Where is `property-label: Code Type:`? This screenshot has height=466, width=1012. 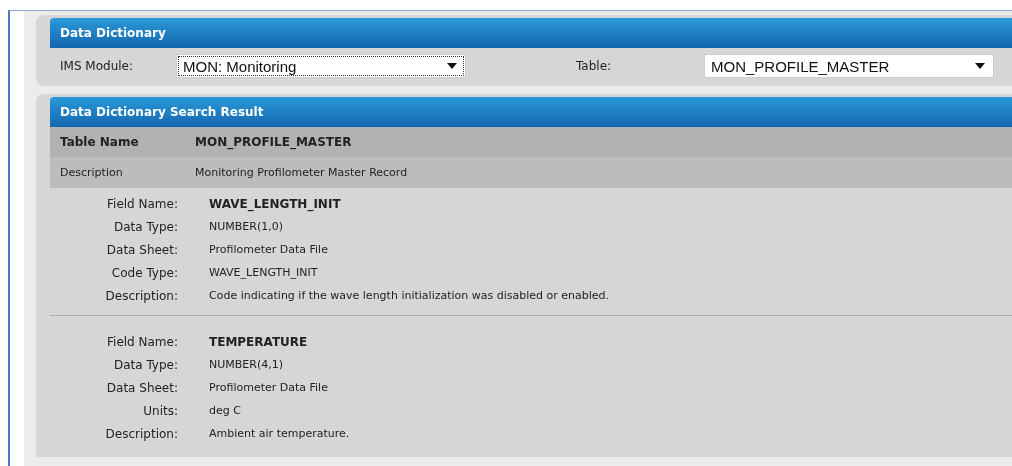 property-label: Code Type: is located at coordinates (144, 272).